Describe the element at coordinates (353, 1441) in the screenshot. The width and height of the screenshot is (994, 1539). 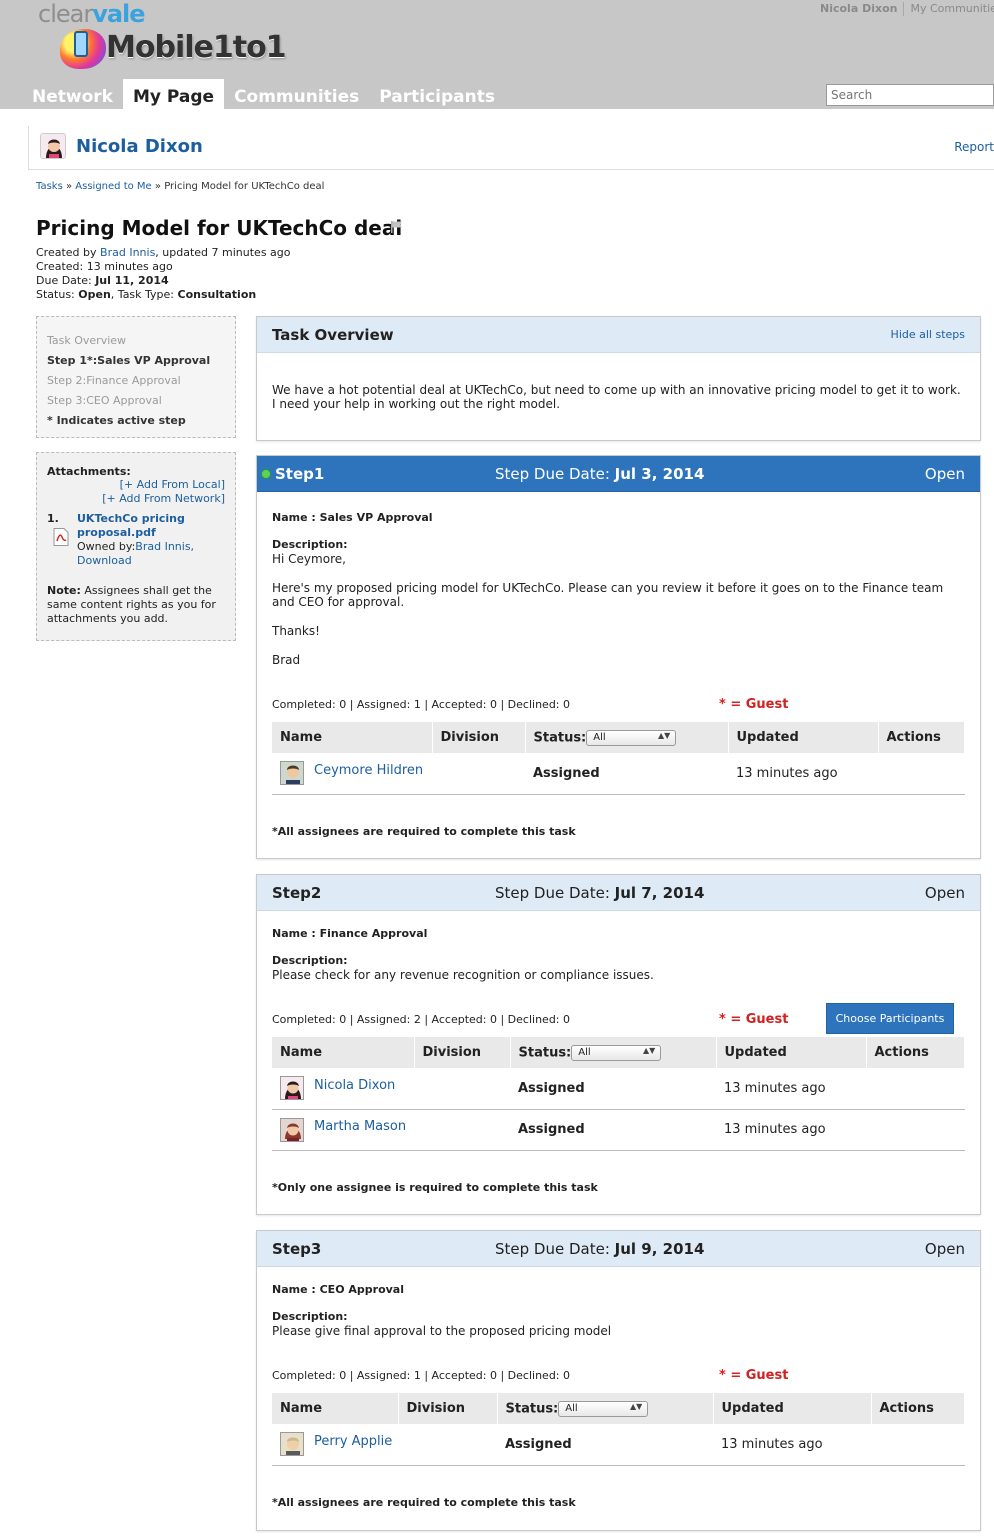
I see `assignee-link: Perry Applie` at that location.